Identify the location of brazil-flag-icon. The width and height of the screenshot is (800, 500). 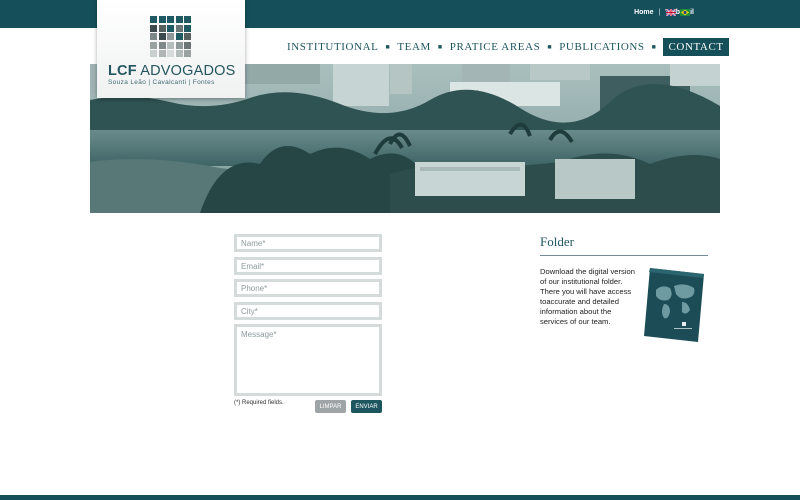
(685, 12).